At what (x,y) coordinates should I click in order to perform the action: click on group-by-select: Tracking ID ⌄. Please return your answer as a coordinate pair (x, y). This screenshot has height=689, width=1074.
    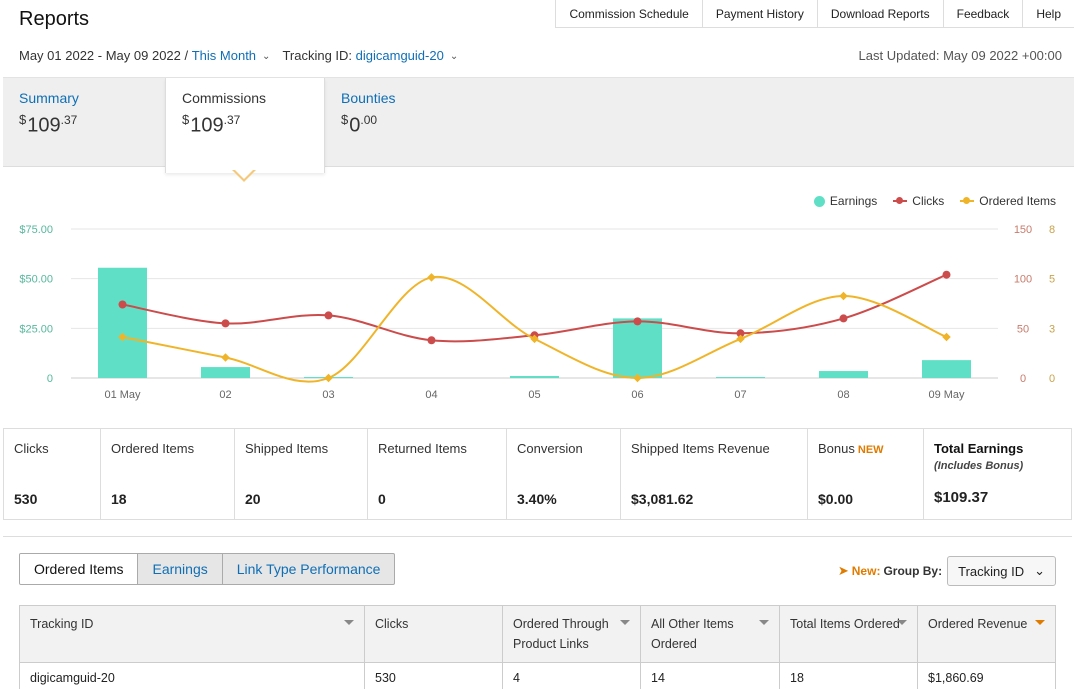
    Looking at the image, I should click on (1001, 571).